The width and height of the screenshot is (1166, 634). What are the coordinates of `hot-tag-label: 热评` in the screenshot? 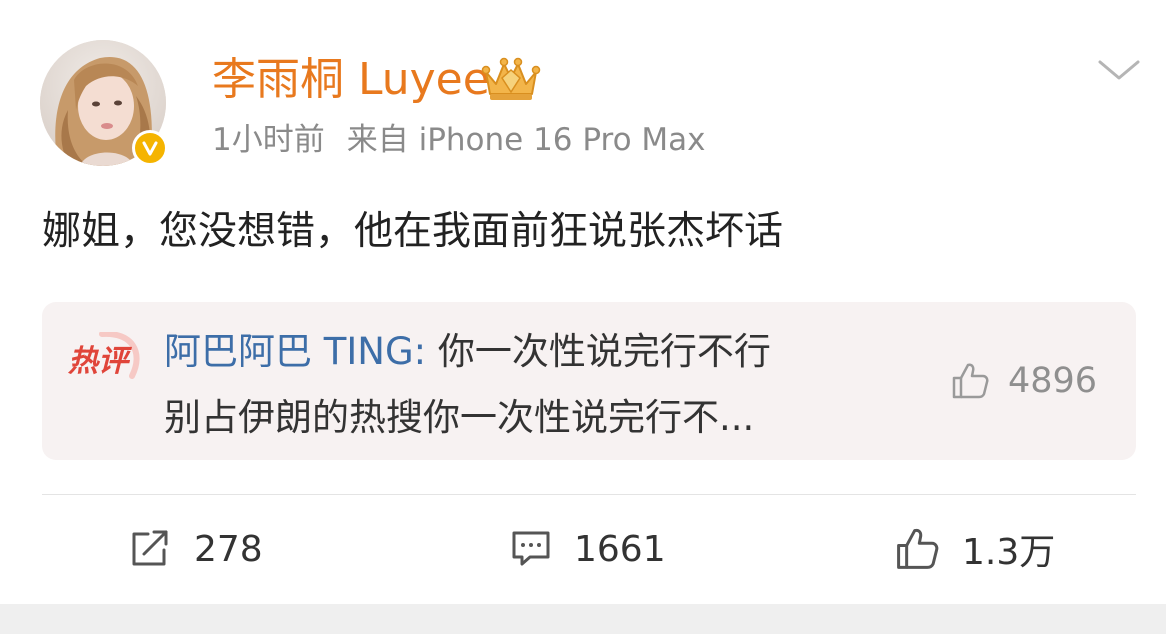 It's located at (98, 361).